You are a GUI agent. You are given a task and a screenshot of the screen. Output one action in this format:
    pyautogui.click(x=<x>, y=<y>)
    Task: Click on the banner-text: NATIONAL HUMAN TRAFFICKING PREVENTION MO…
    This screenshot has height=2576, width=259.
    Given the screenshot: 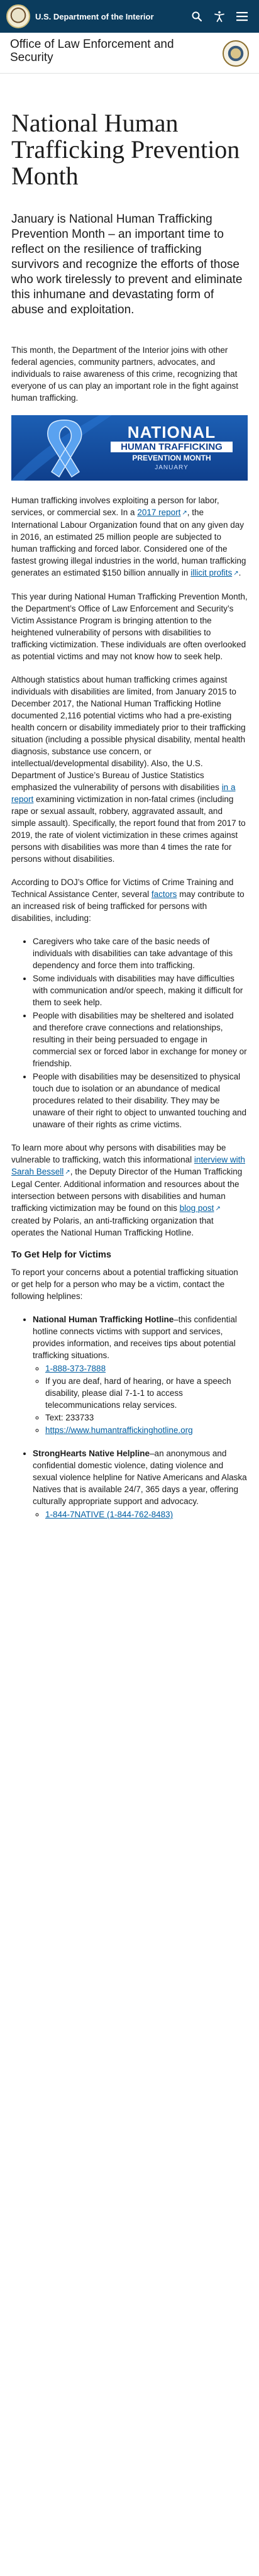 What is the action you would take?
    pyautogui.click(x=172, y=448)
    